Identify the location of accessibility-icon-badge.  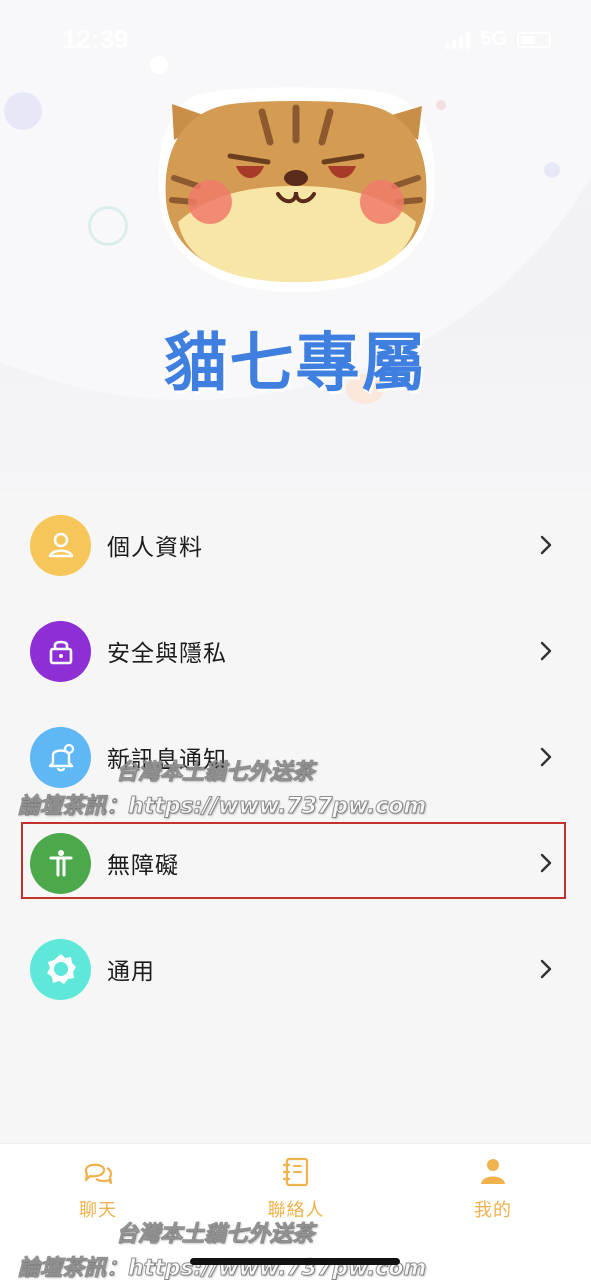
(60, 863).